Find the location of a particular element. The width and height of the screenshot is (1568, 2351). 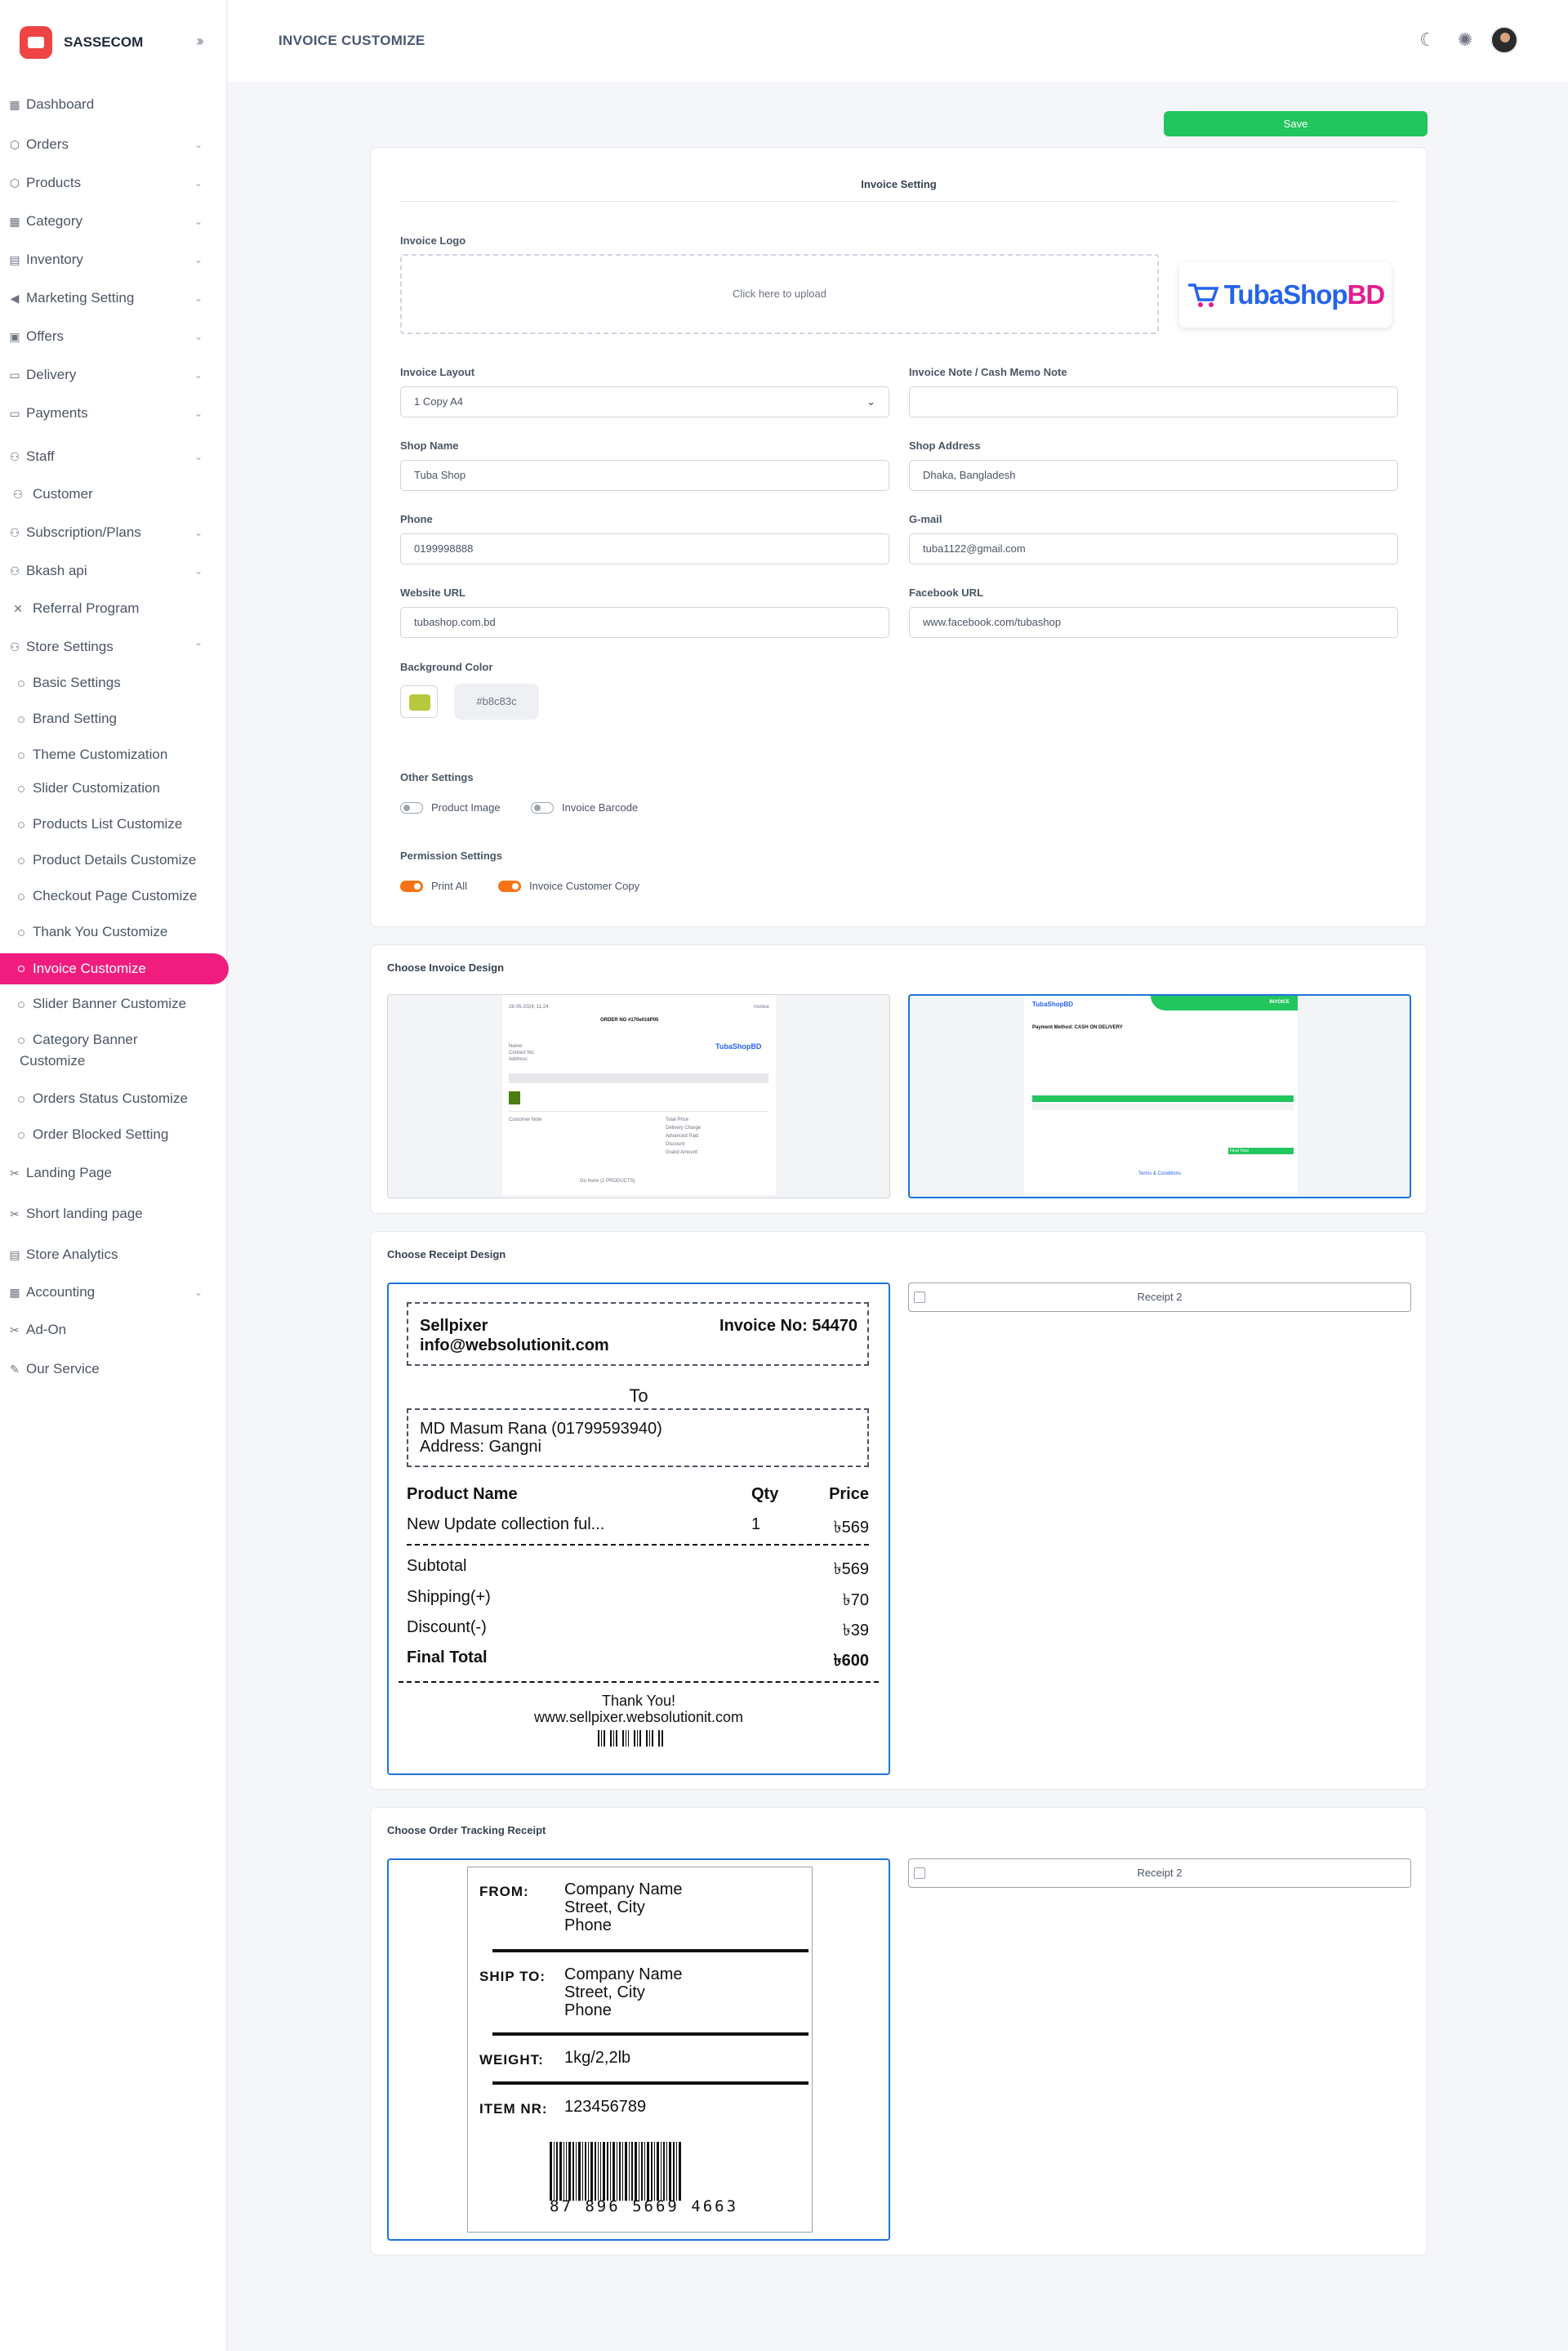

from-line-2: Street, City is located at coordinates (604, 1907).